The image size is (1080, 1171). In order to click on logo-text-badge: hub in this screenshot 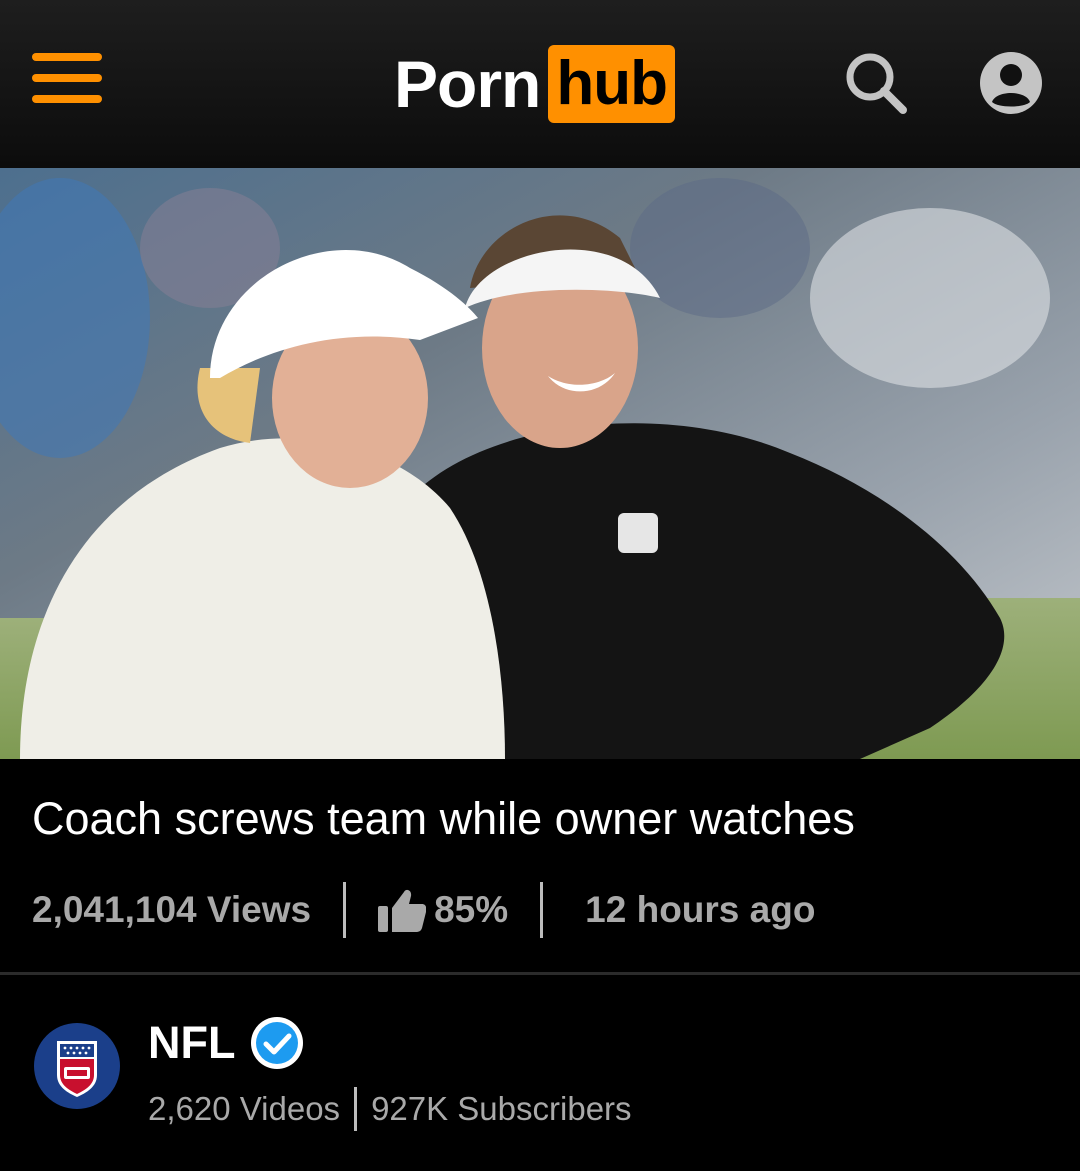, I will do `click(611, 84)`.